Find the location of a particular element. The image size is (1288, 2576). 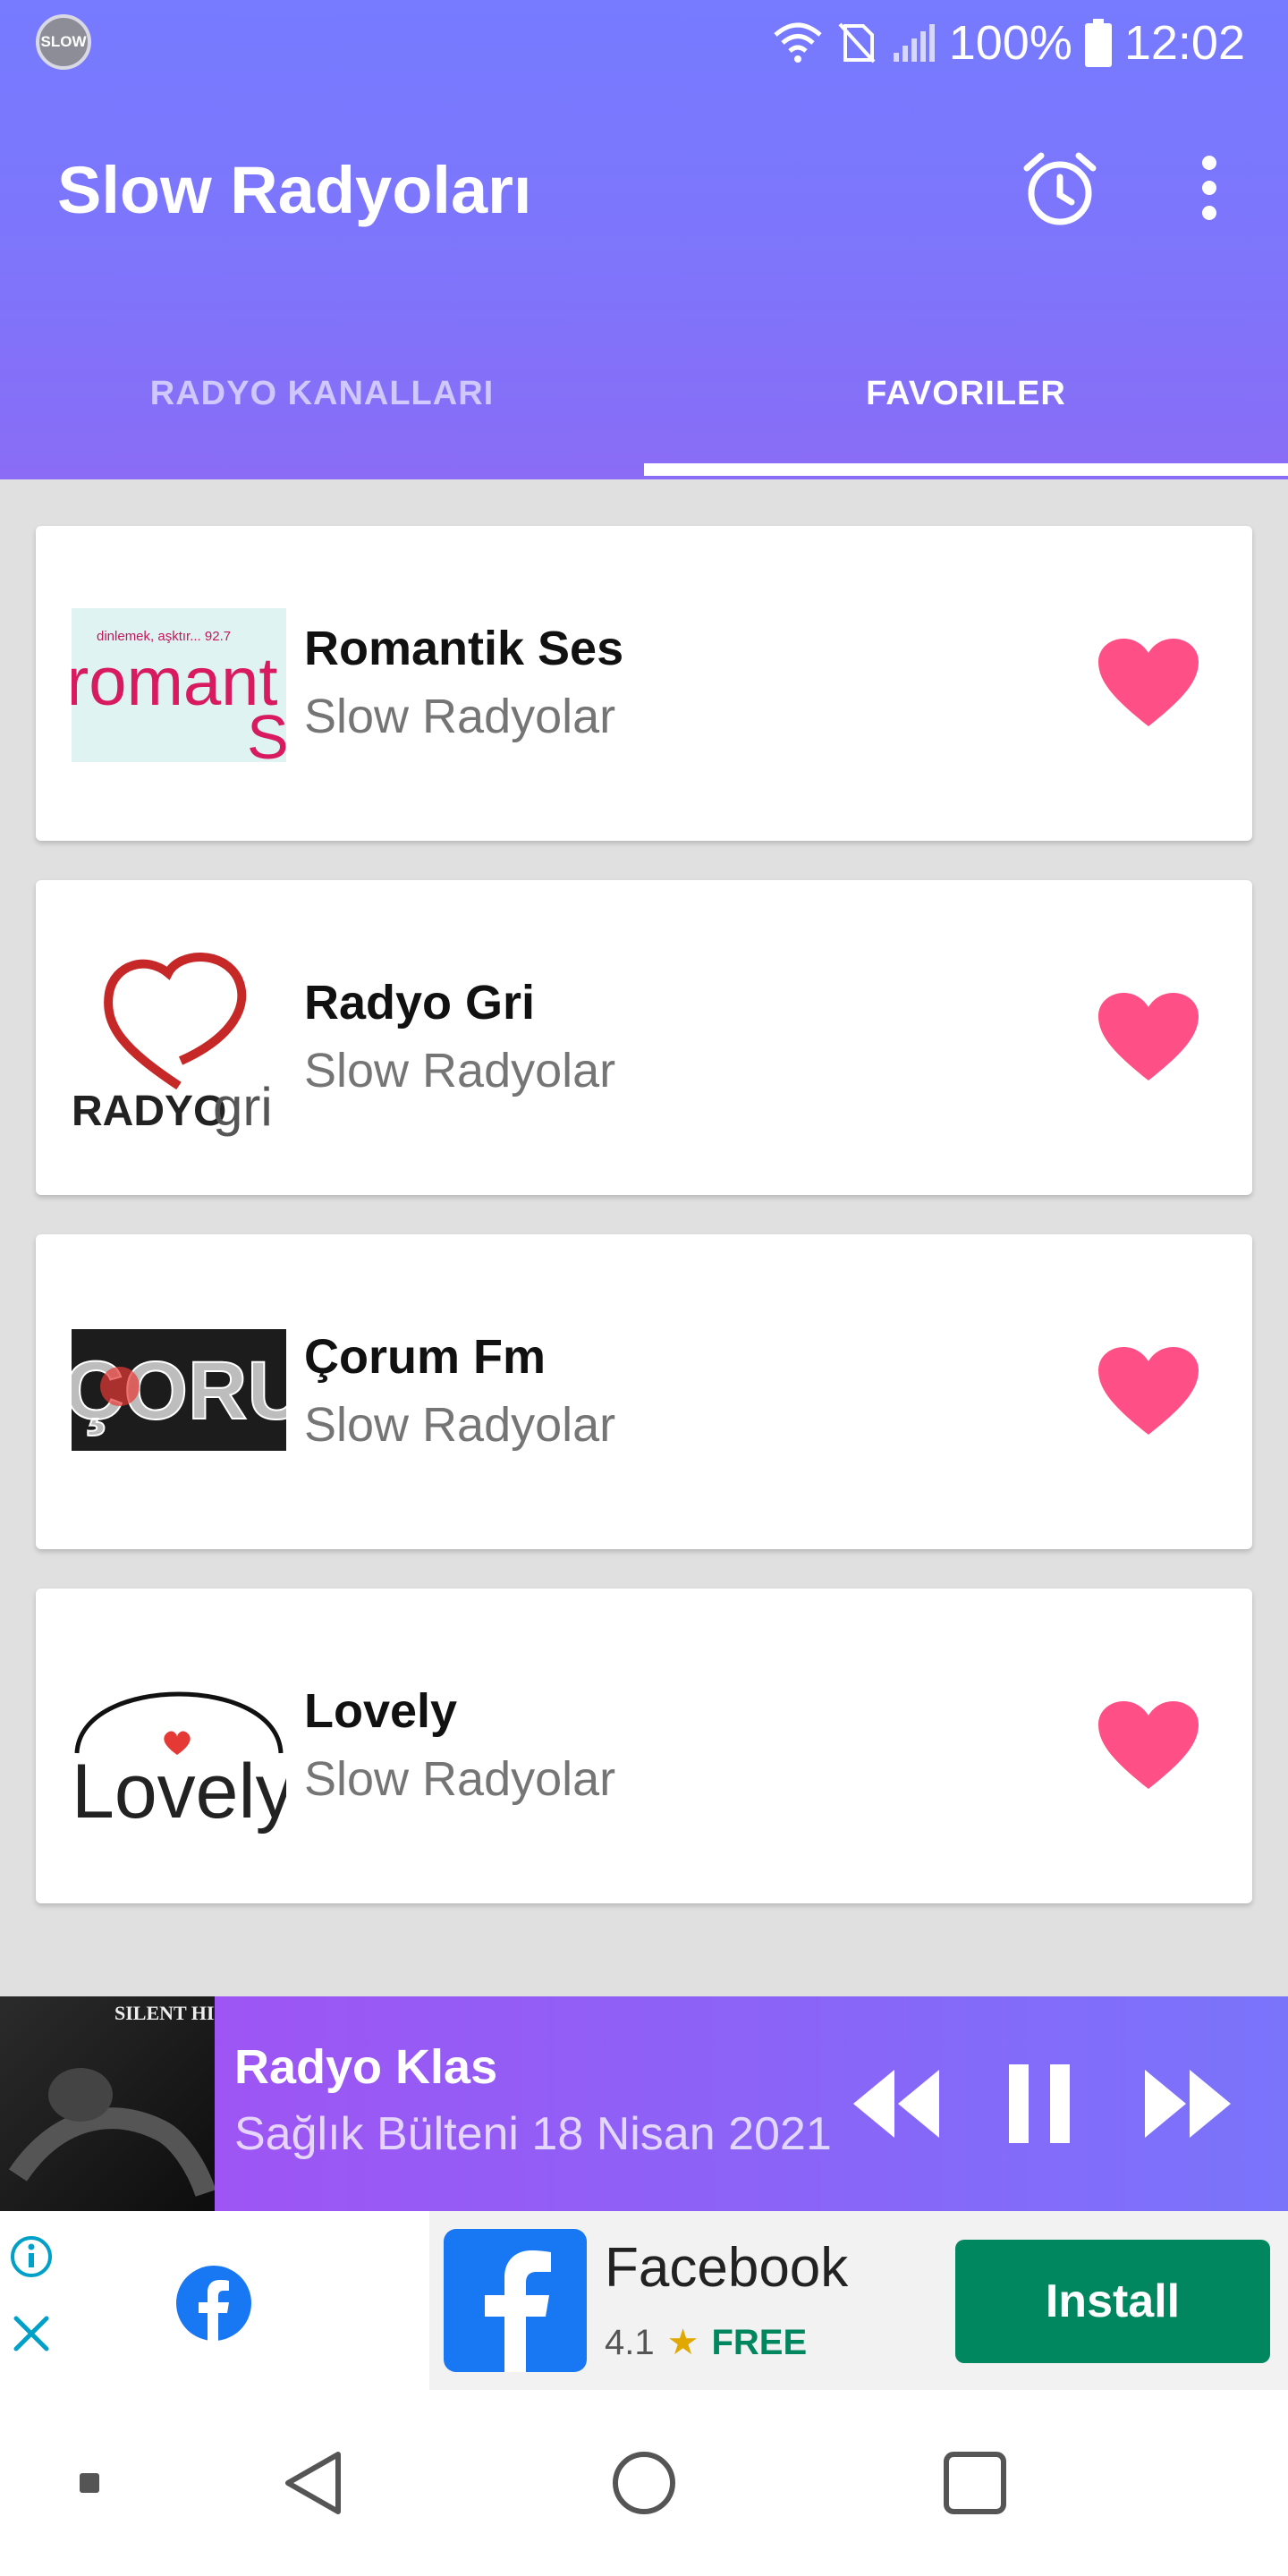

install-button: Install is located at coordinates (1112, 2301).